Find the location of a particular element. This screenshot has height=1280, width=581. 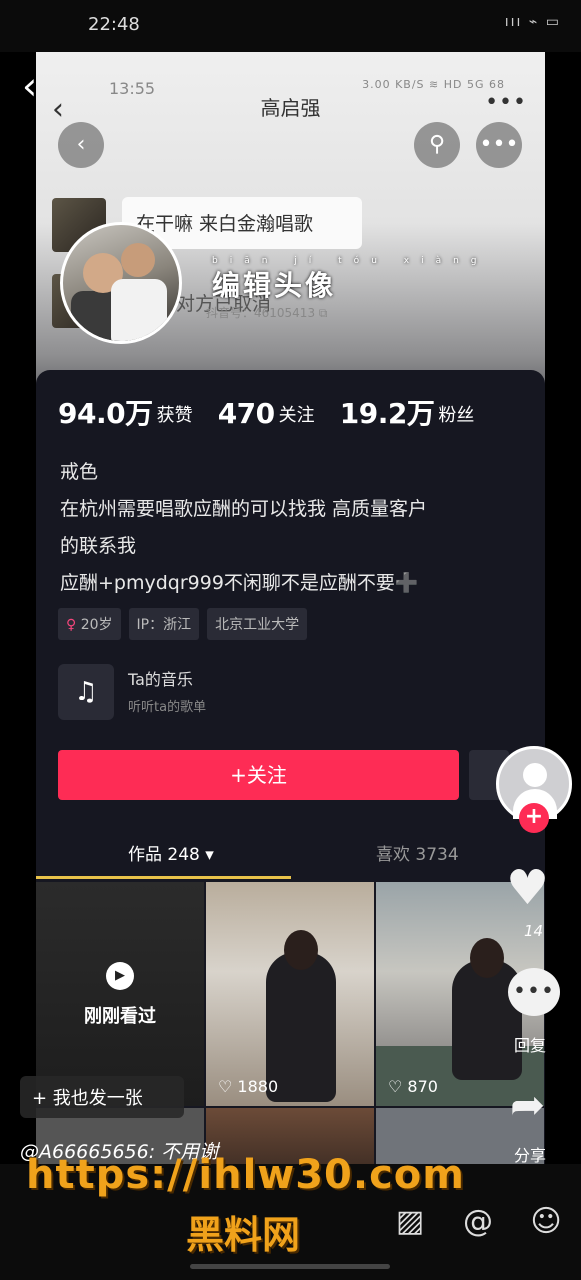

outer-status-bar: 22:48 ııı ⌁ ▭ is located at coordinates (290, 26).